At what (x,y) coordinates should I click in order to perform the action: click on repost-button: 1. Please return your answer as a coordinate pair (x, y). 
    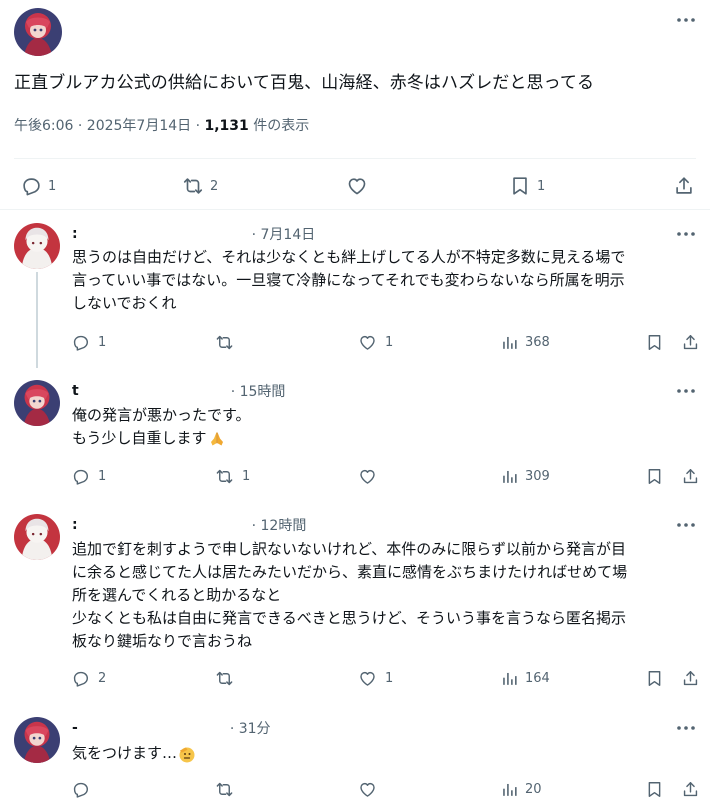
    Looking at the image, I should click on (232, 476).